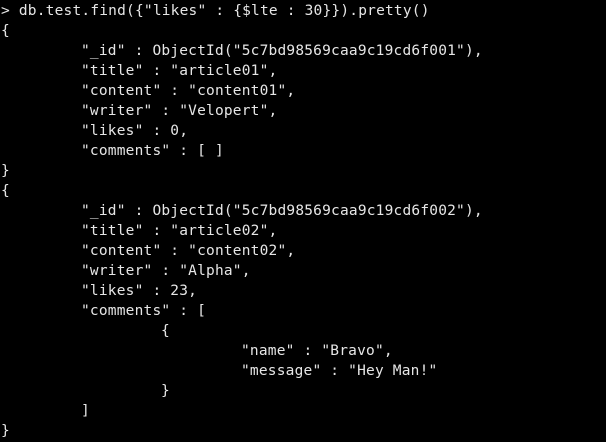  I want to click on doc1-likes-line: "likes" : 0,, so click(135, 131).